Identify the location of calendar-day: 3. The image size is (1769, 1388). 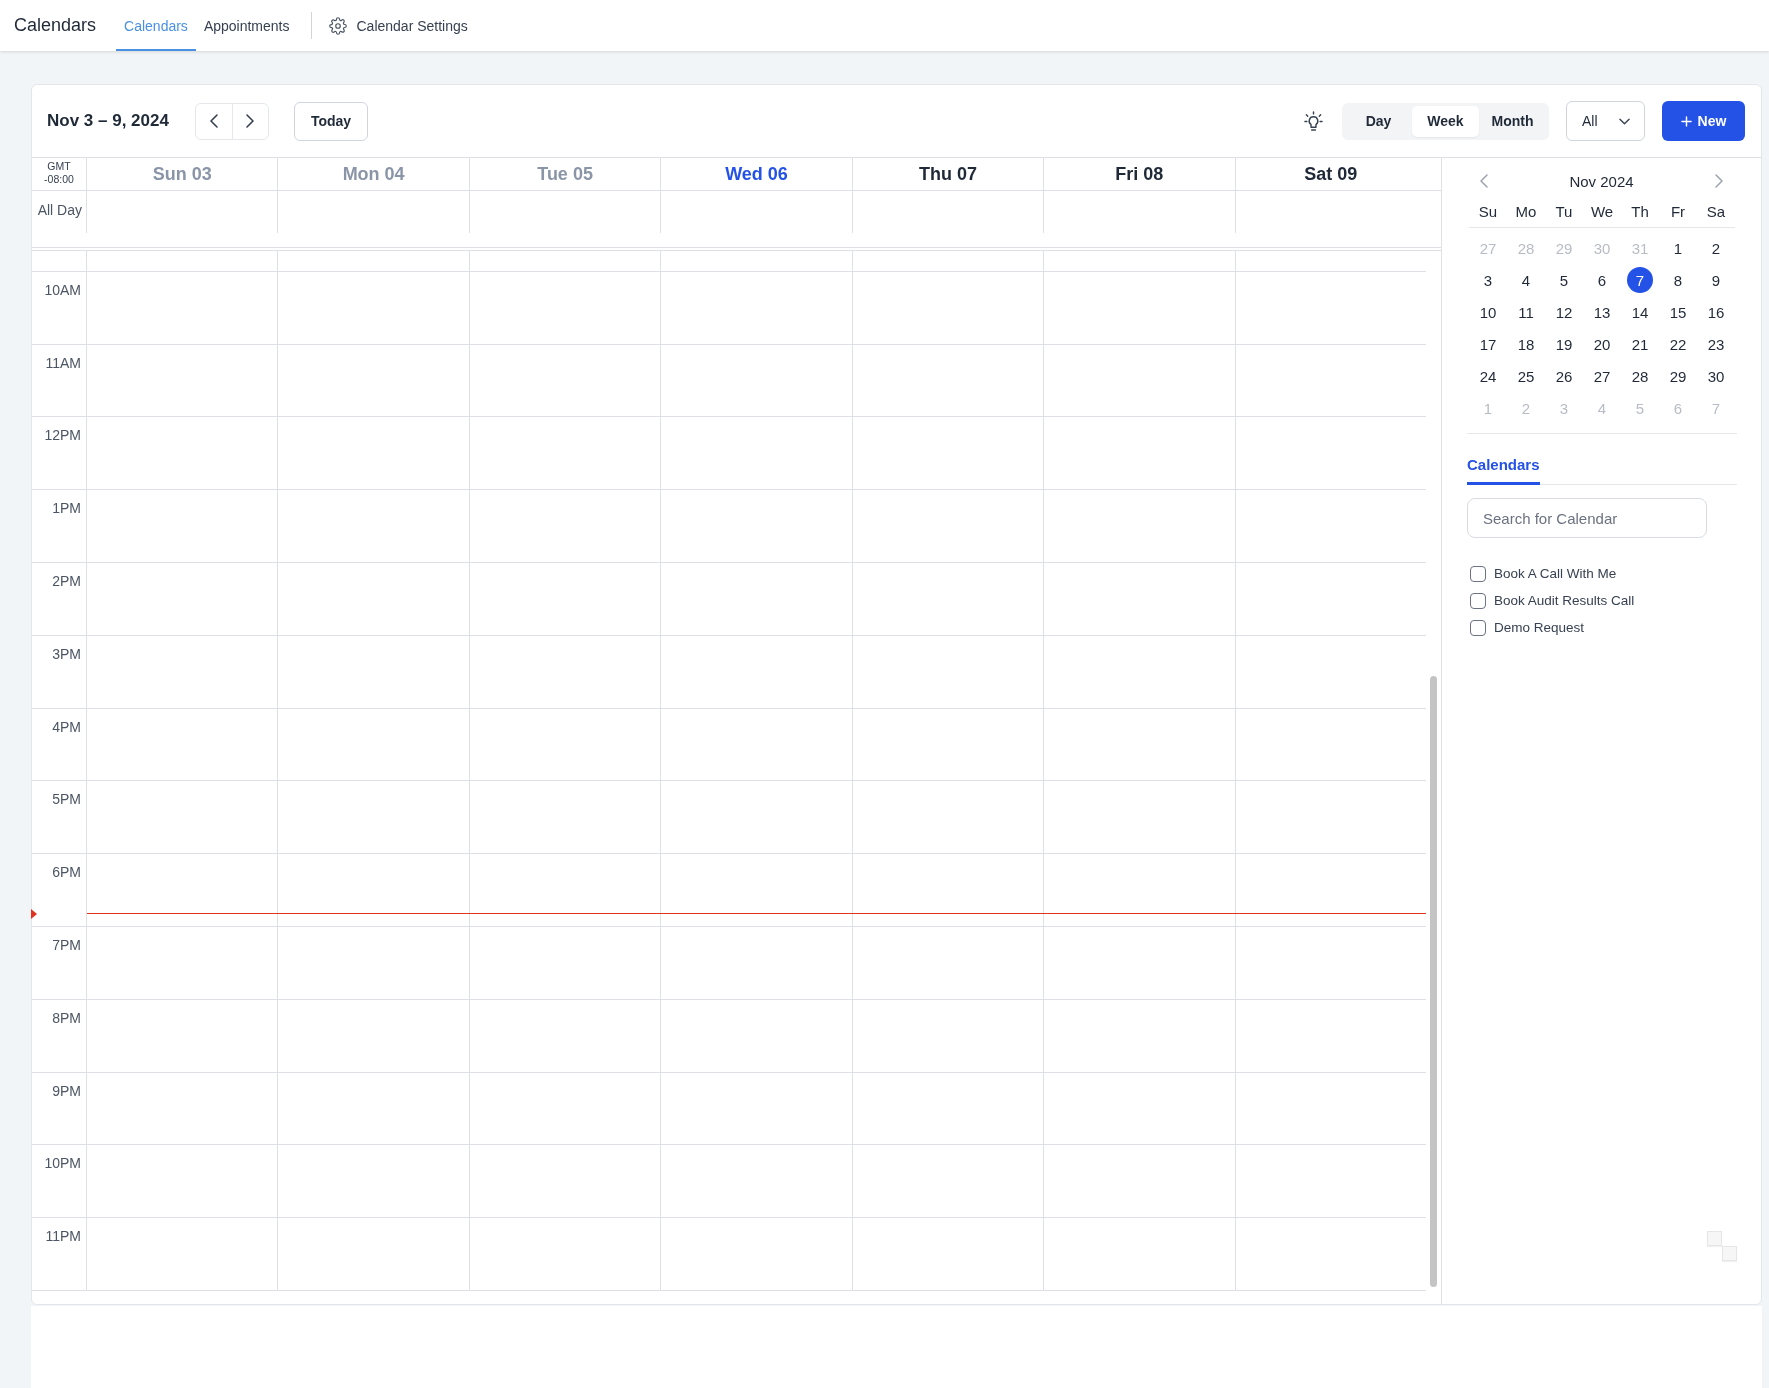
(1488, 280).